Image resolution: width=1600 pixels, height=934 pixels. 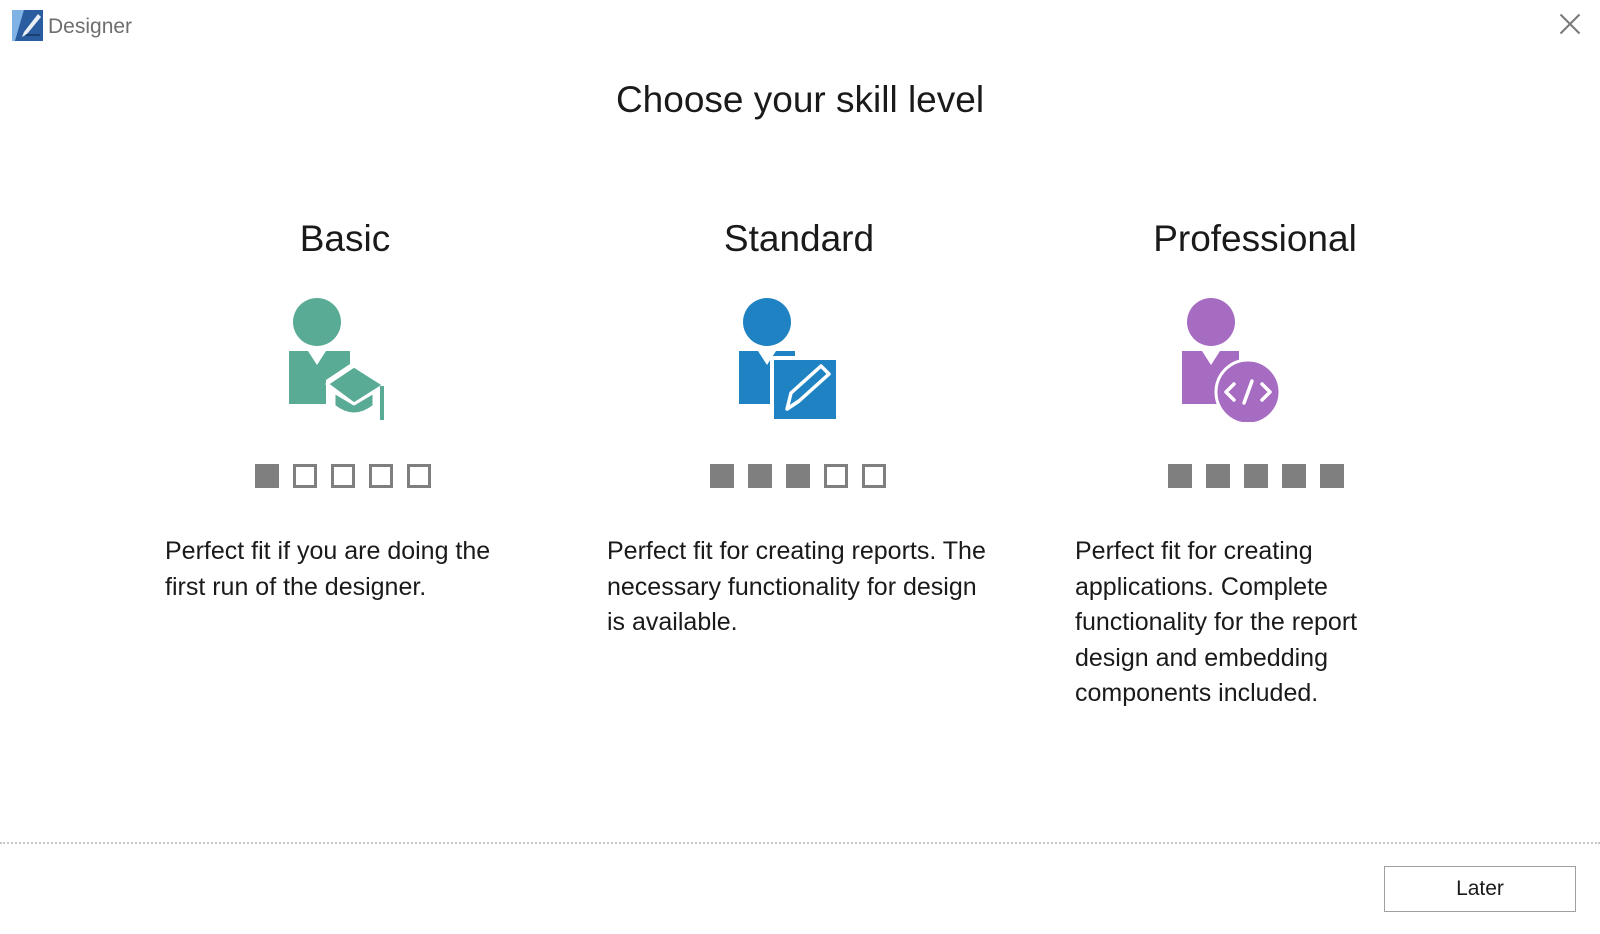 What do you see at coordinates (789, 360) in the screenshot?
I see `edit-document-user-icon` at bounding box center [789, 360].